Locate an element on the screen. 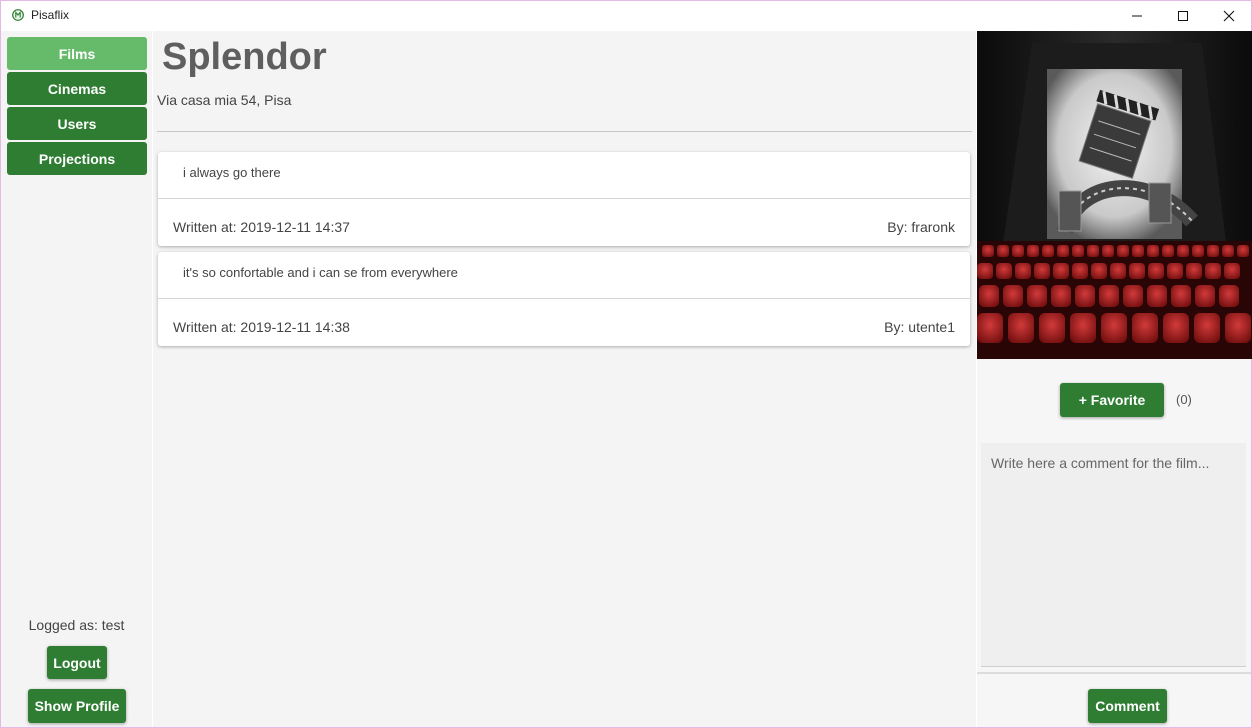  sidebar-item-cinemas: Cinemas is located at coordinates (77, 88).